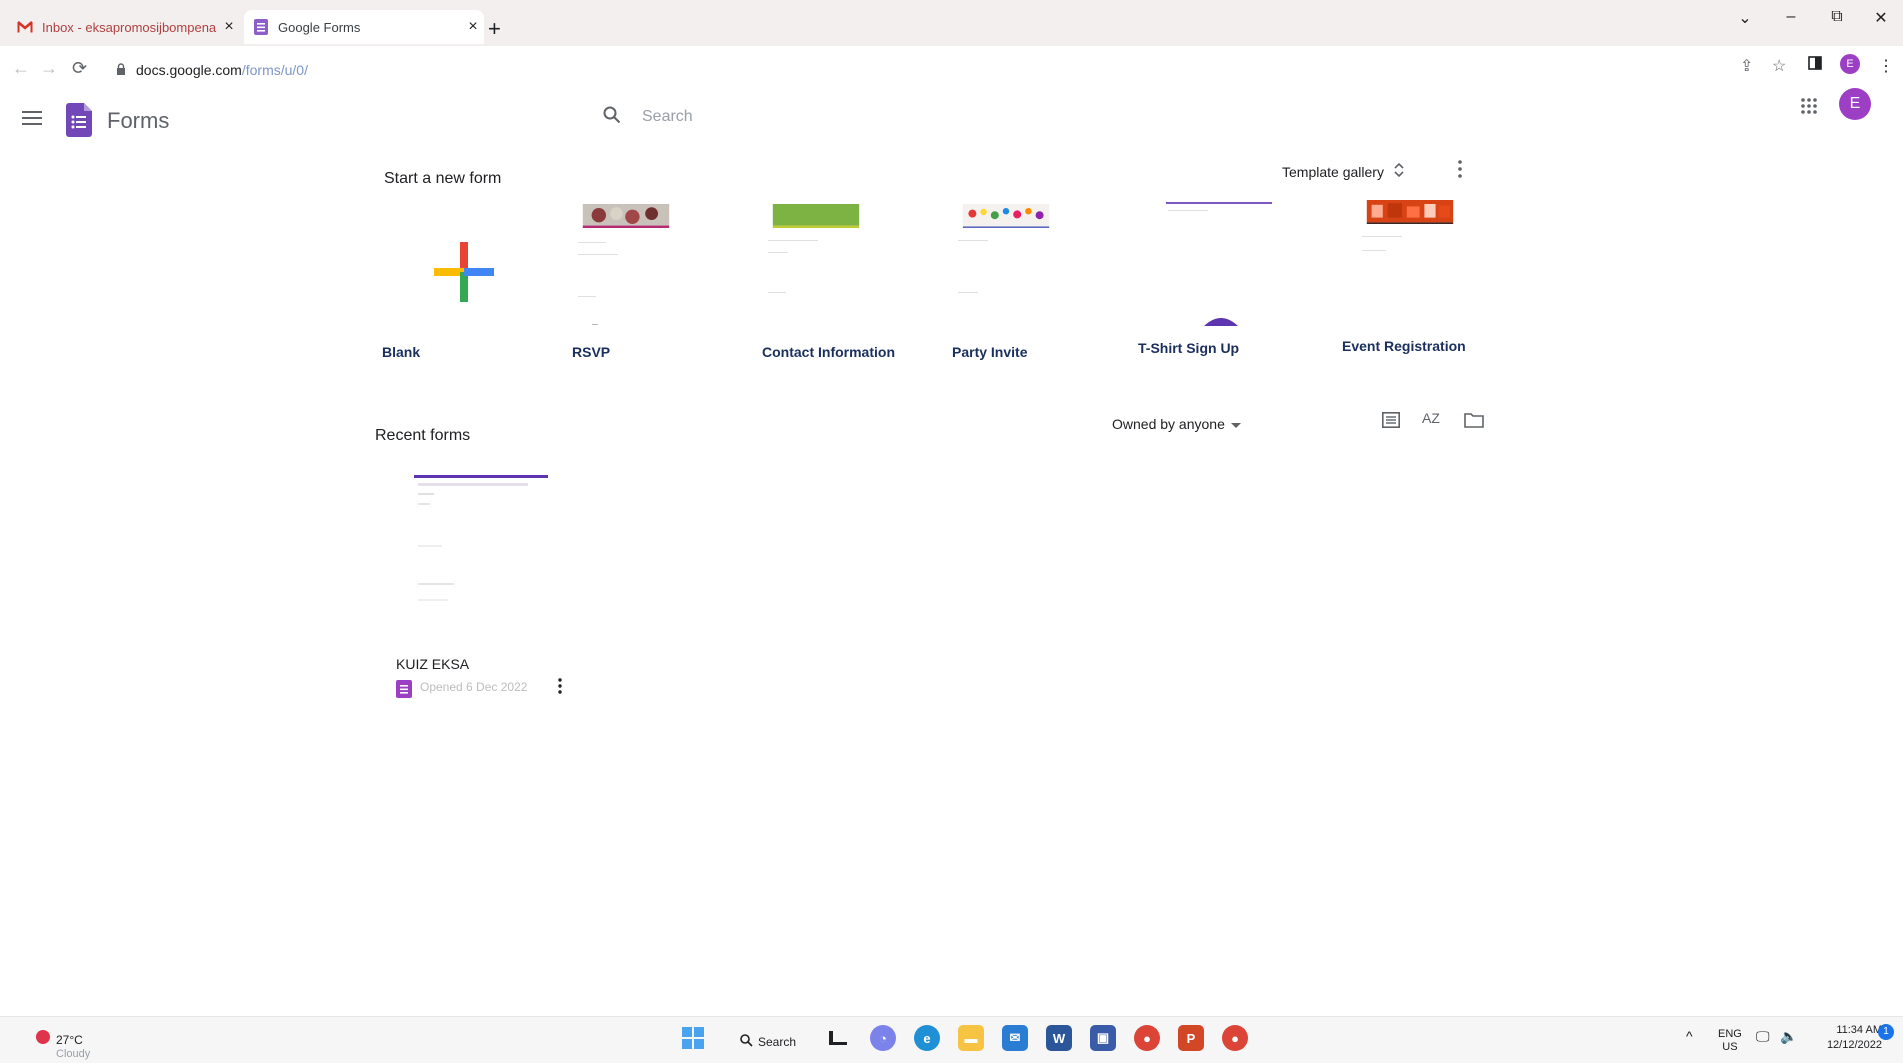 This screenshot has height=1063, width=1903. What do you see at coordinates (121, 71) in the screenshot?
I see `lock-icon` at bounding box center [121, 71].